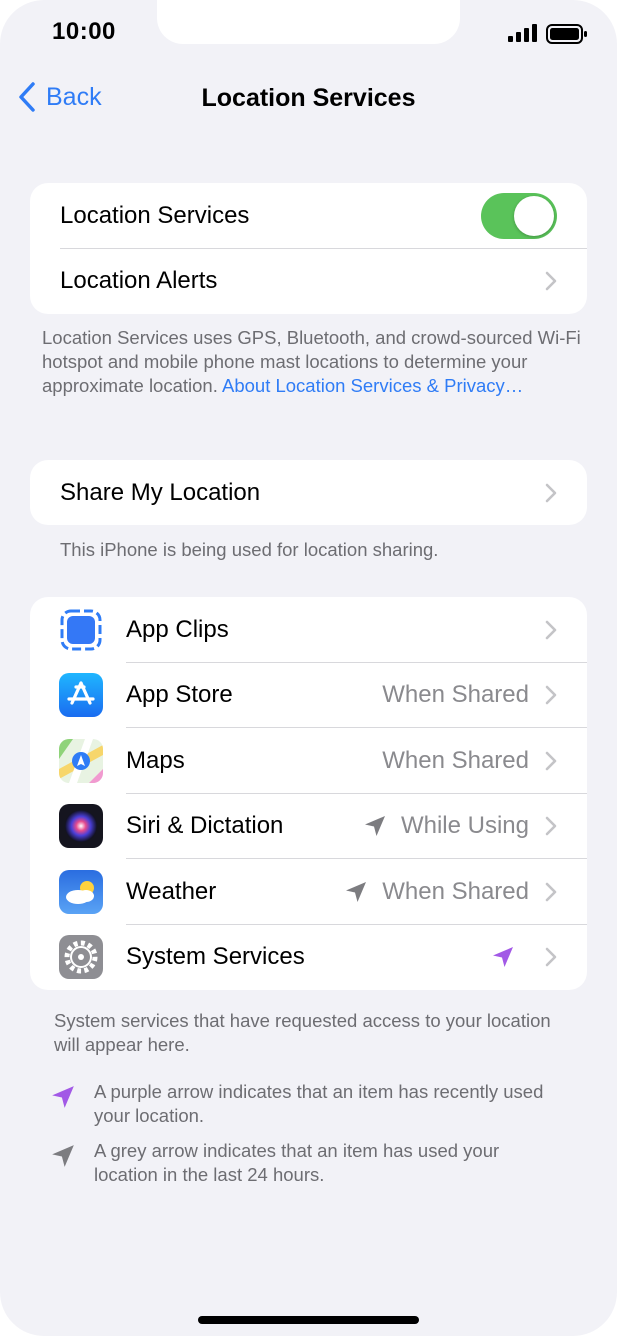 The width and height of the screenshot is (617, 1336). What do you see at coordinates (160, 492) in the screenshot?
I see `share-my-location-label: Share My Location` at bounding box center [160, 492].